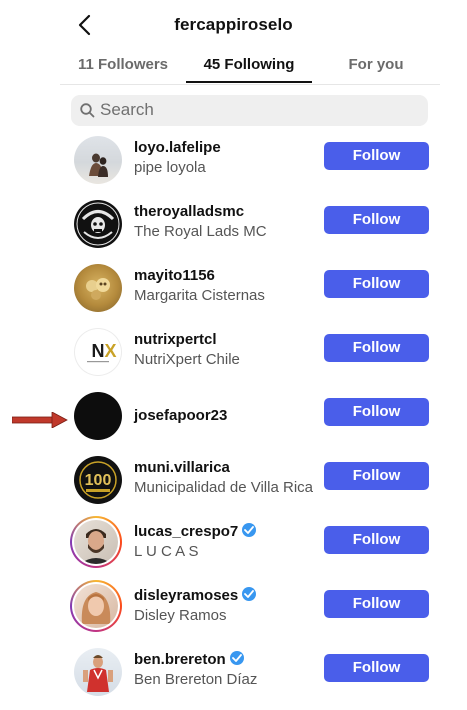  I want to click on svg-text: 100, so click(98, 480).